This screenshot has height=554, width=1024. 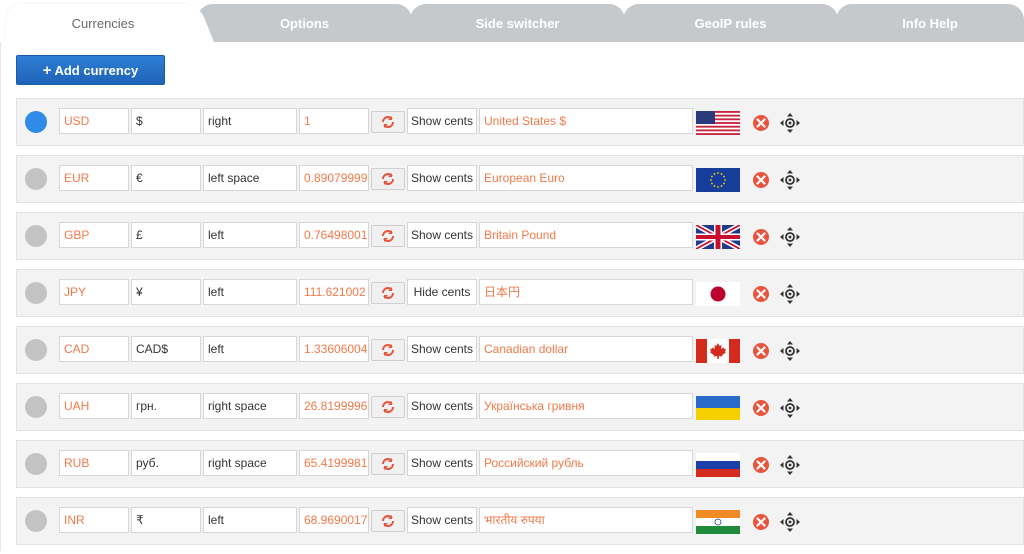 What do you see at coordinates (718, 237) in the screenshot?
I see `gb-flag` at bounding box center [718, 237].